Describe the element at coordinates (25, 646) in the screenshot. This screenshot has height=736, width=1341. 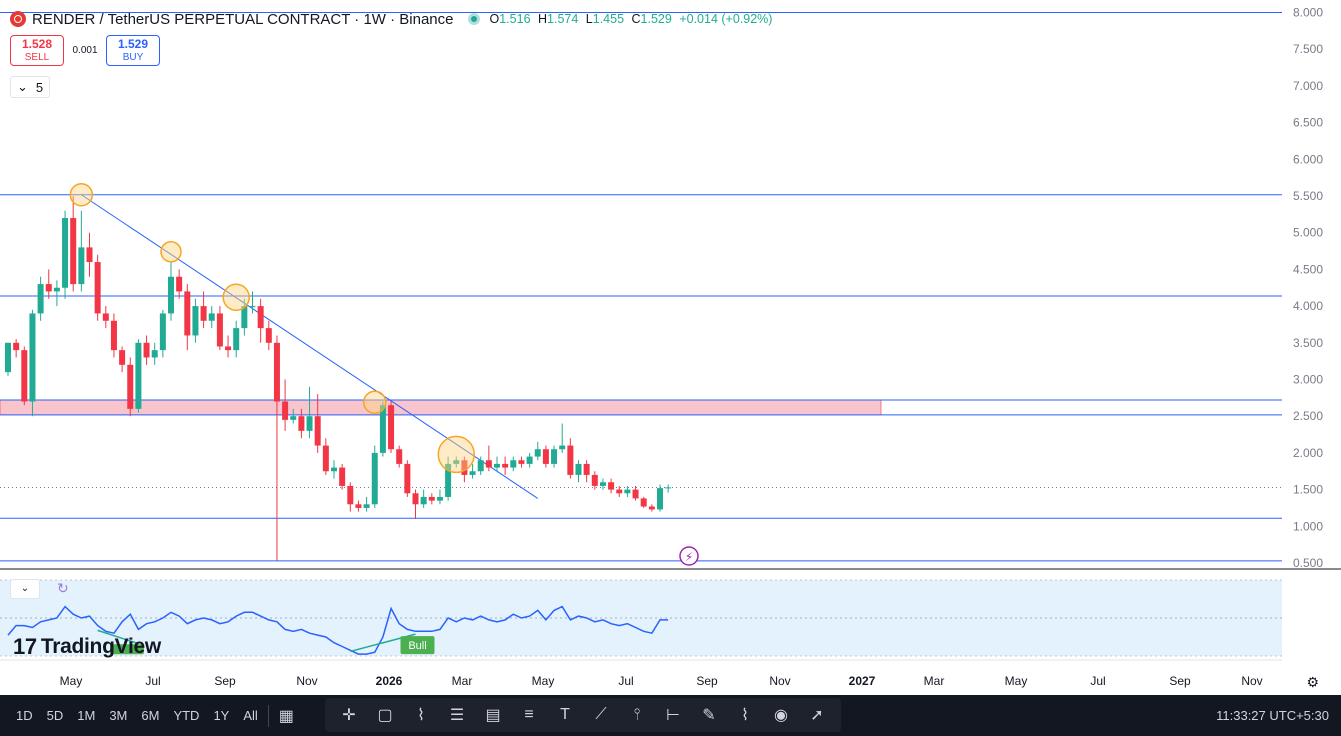
I see `tv-mark-icon: 17` at that location.